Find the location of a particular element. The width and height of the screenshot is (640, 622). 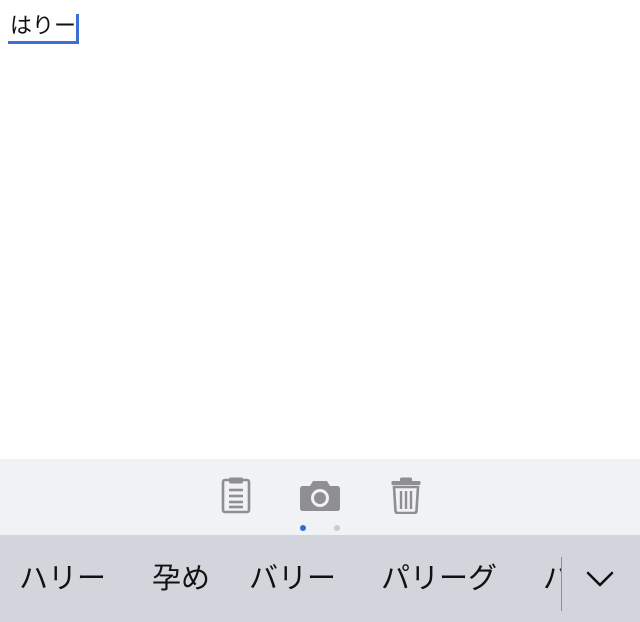

camera-button is located at coordinates (320, 495).